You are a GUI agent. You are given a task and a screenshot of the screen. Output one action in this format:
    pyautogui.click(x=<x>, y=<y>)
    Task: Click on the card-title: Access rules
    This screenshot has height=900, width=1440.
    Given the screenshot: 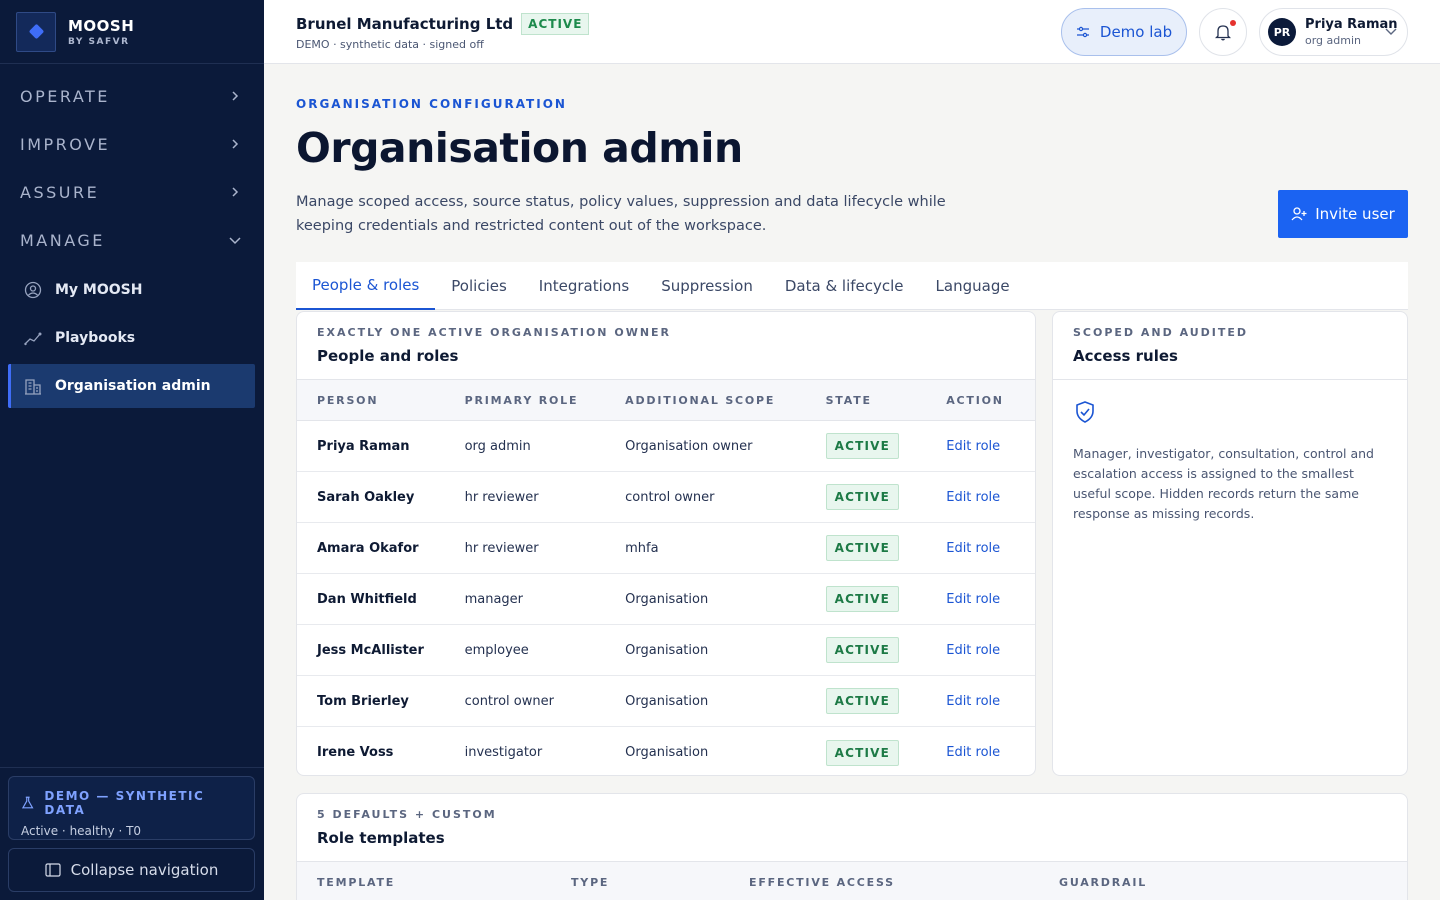 What is the action you would take?
    pyautogui.click(x=1125, y=356)
    